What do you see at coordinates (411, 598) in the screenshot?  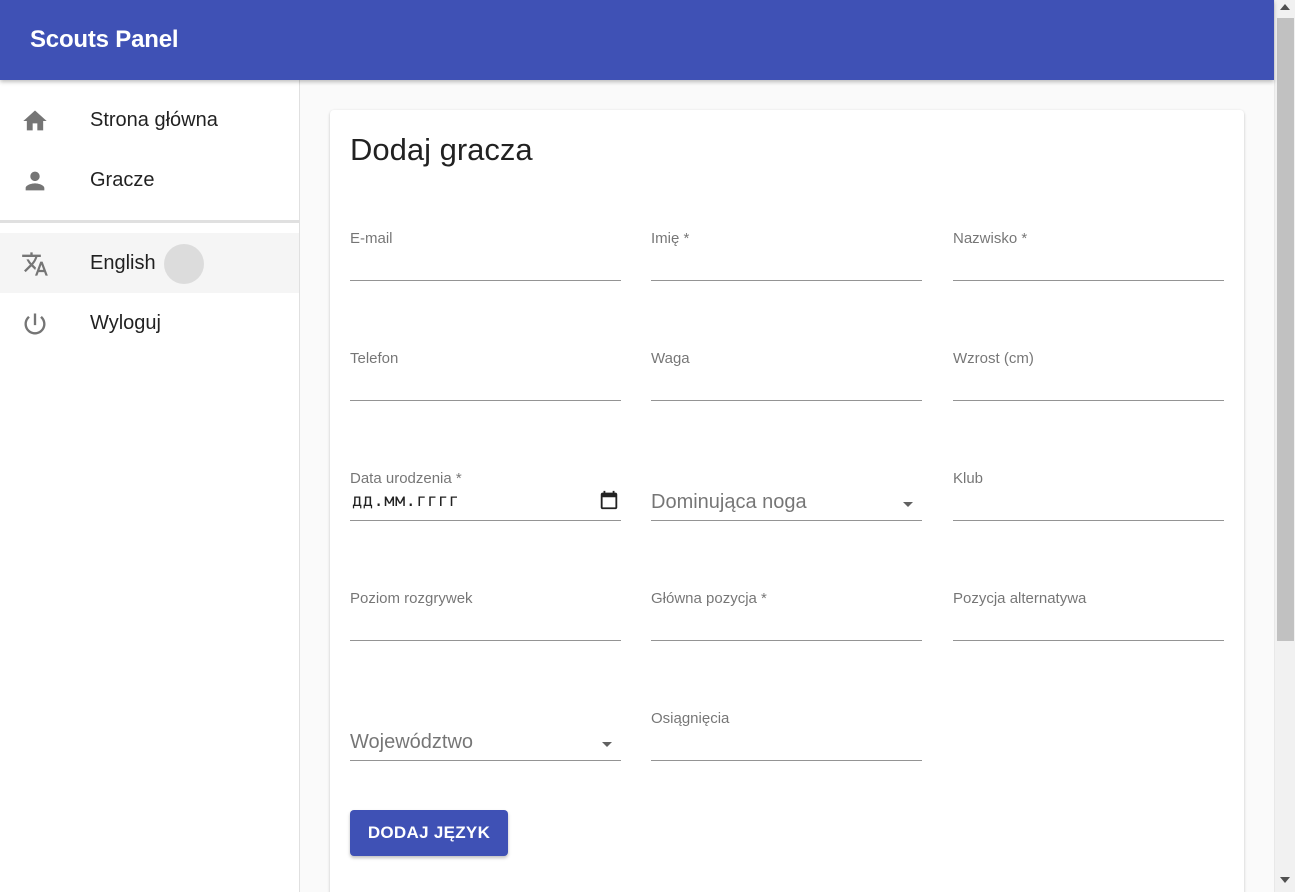 I see `field-label: Poziom rozgrywek` at bounding box center [411, 598].